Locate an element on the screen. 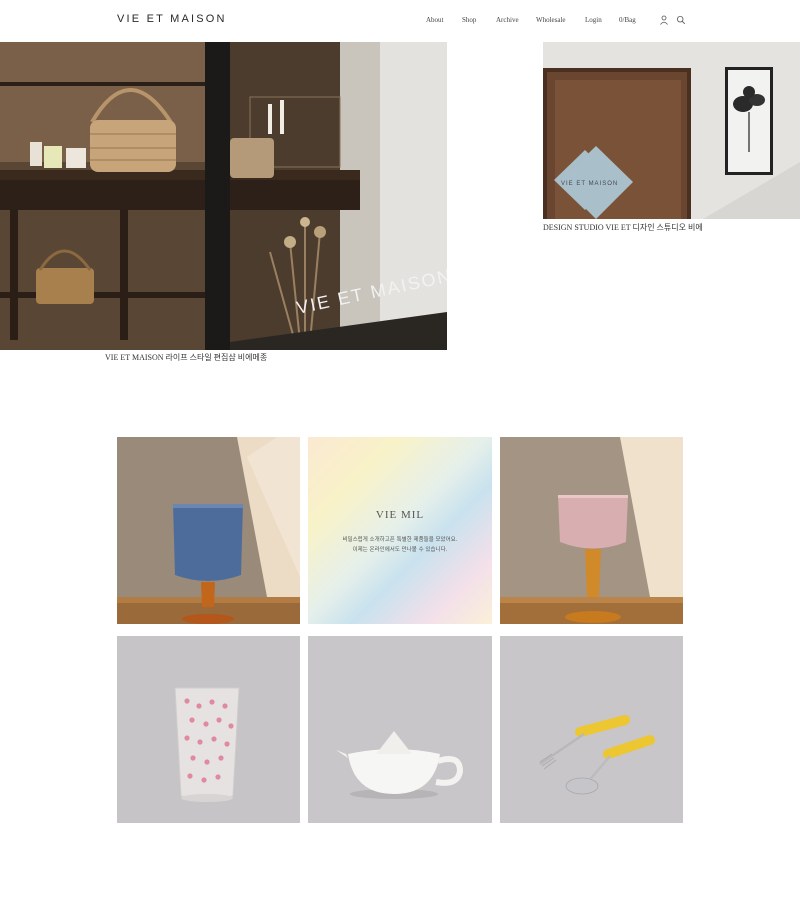 This screenshot has width=800, height=901. user-icon is located at coordinates (664, 20).